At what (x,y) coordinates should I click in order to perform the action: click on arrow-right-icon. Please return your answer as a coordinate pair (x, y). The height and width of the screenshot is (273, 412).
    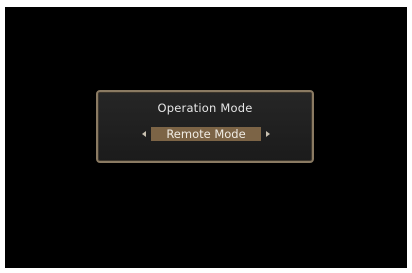
    Looking at the image, I should click on (268, 134).